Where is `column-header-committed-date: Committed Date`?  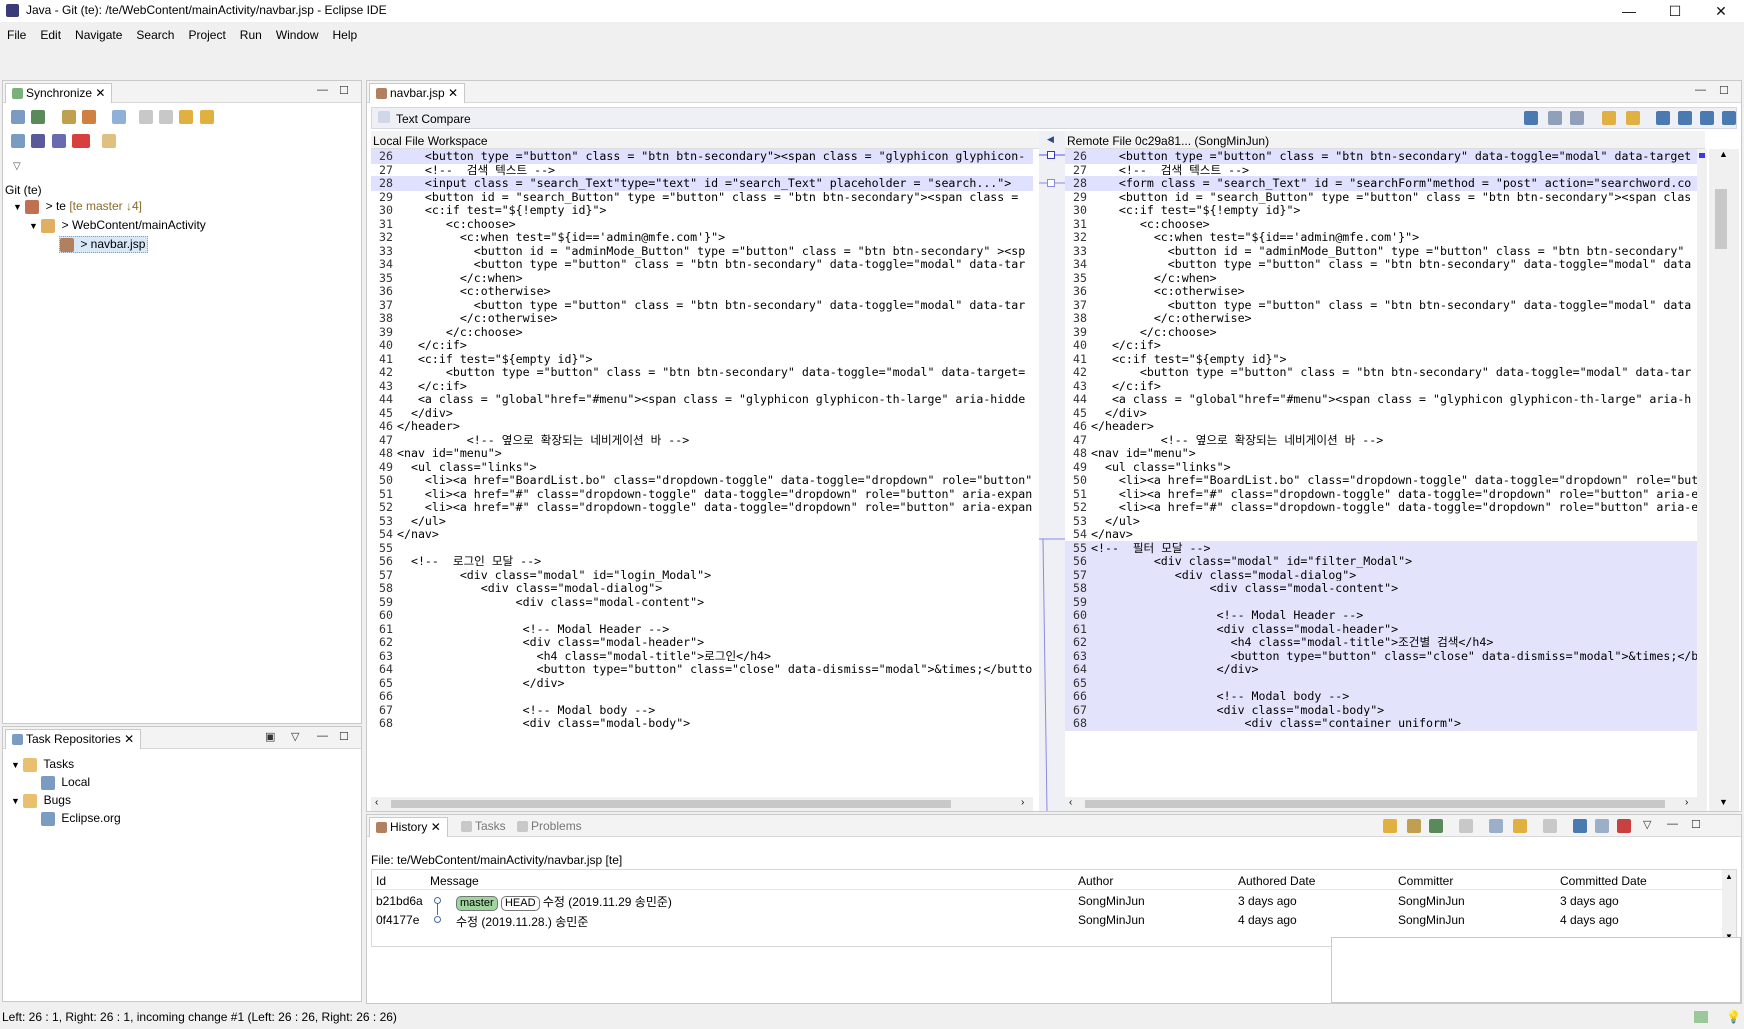 column-header-committed-date: Committed Date is located at coordinates (1603, 881).